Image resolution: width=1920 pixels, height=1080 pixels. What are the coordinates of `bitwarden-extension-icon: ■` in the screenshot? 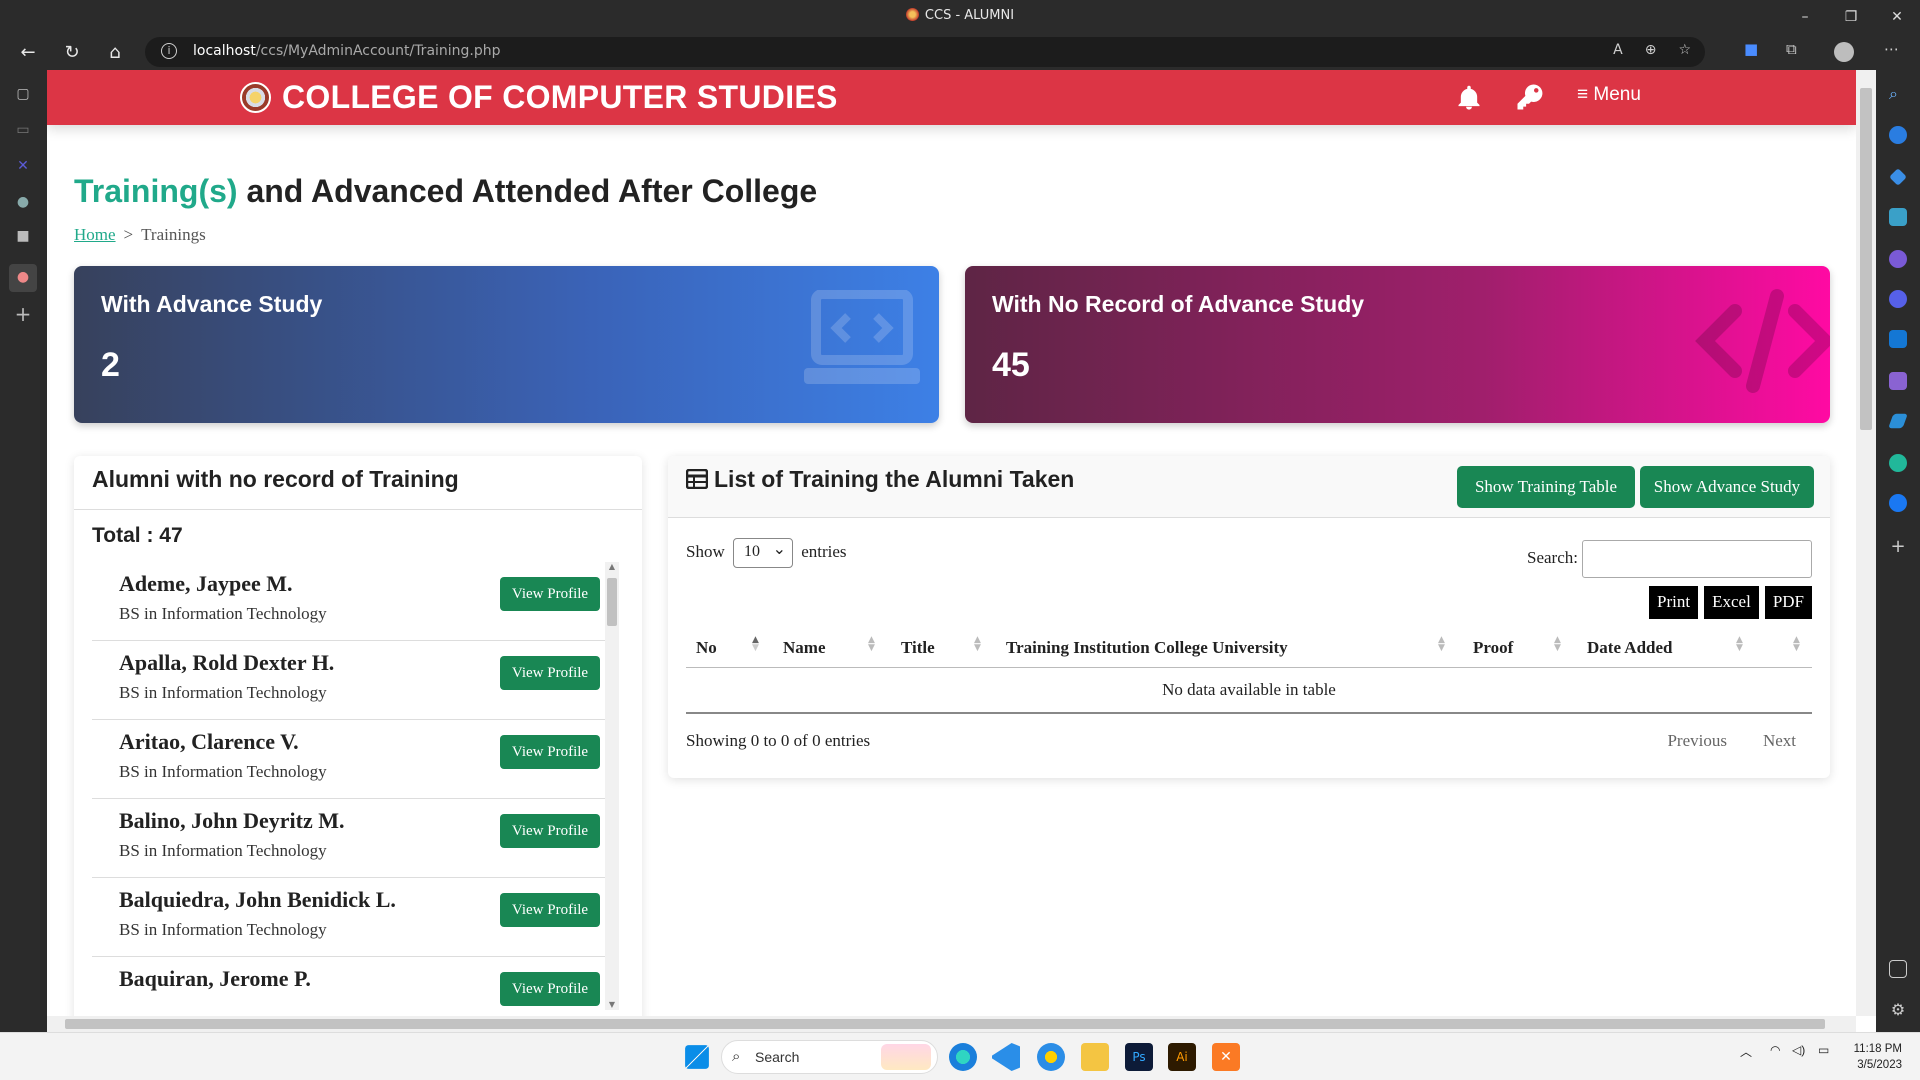 It's located at (1751, 49).